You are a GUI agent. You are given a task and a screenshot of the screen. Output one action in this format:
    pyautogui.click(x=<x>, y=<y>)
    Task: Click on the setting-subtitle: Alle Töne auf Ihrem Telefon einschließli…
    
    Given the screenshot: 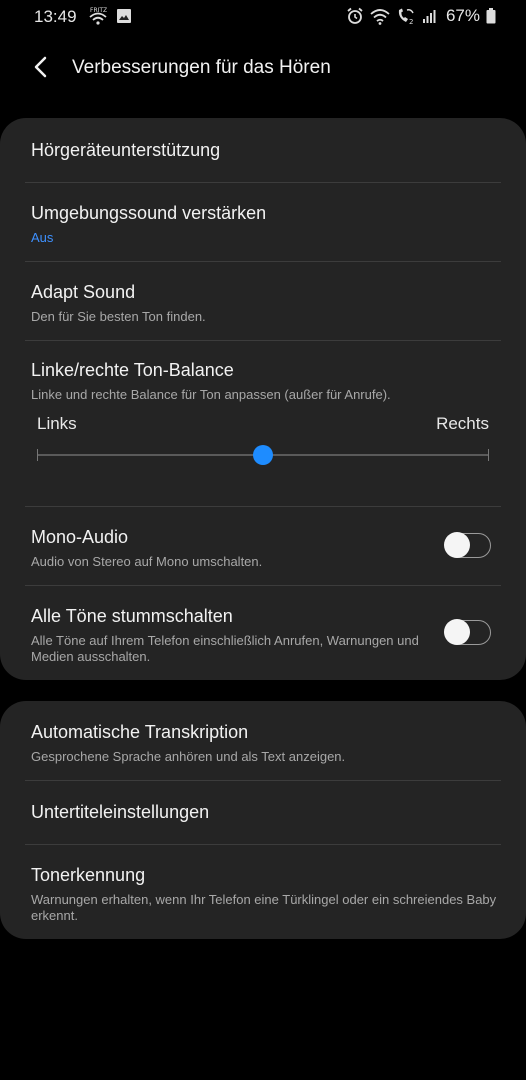 What is the action you would take?
    pyautogui.click(x=225, y=648)
    